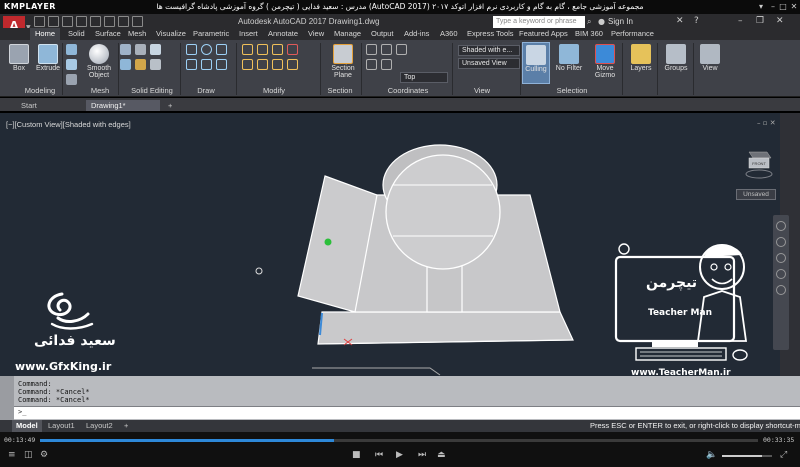  I want to click on sweep-icon, so click(71, 64).